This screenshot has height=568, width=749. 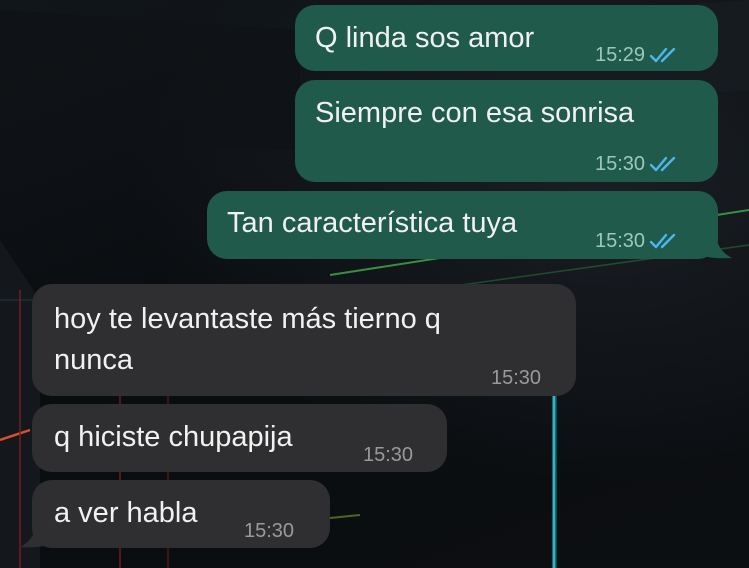 I want to click on message-bubble-outgoing: Q linda sos amor 15:29, so click(x=506, y=38).